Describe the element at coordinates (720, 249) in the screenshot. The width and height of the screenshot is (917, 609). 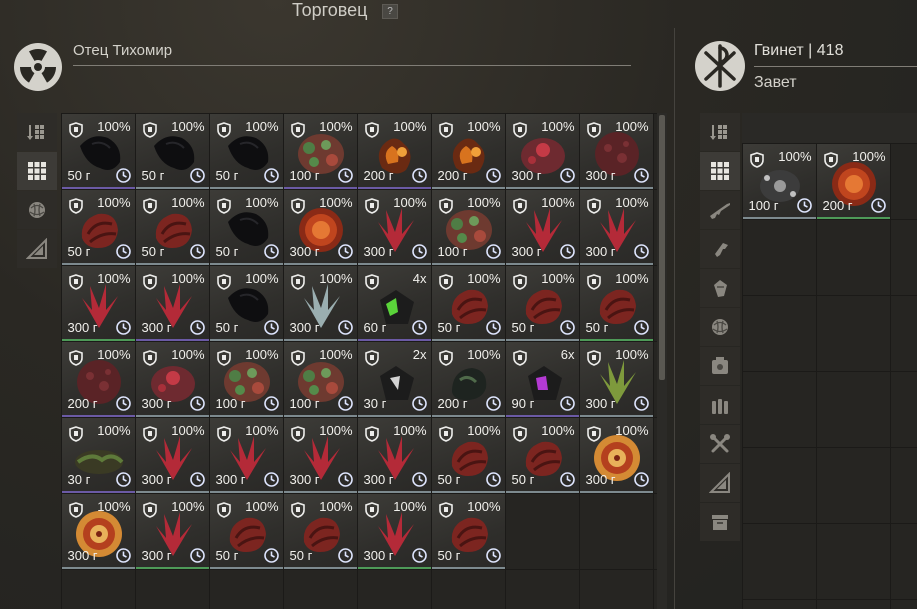
I see `filter-tab-pistol` at that location.